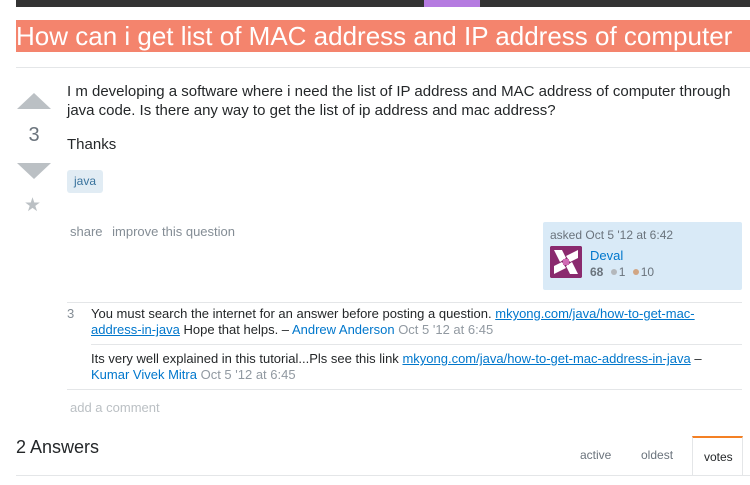 This screenshot has height=485, width=750. Describe the element at coordinates (34, 101) in the screenshot. I see `upvote-arrow-icon` at that location.